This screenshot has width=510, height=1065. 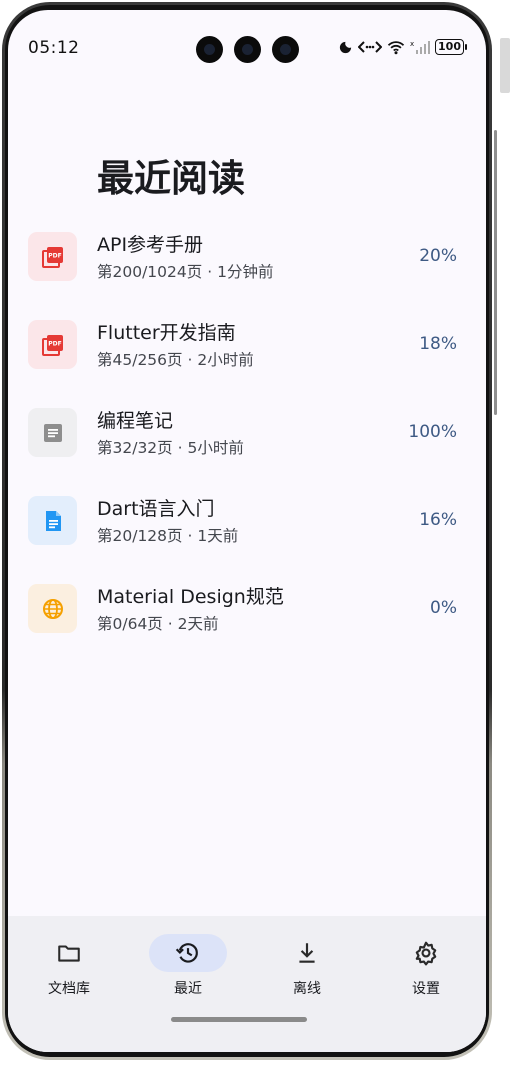 I want to click on document-title: API参考手册, so click(x=150, y=245).